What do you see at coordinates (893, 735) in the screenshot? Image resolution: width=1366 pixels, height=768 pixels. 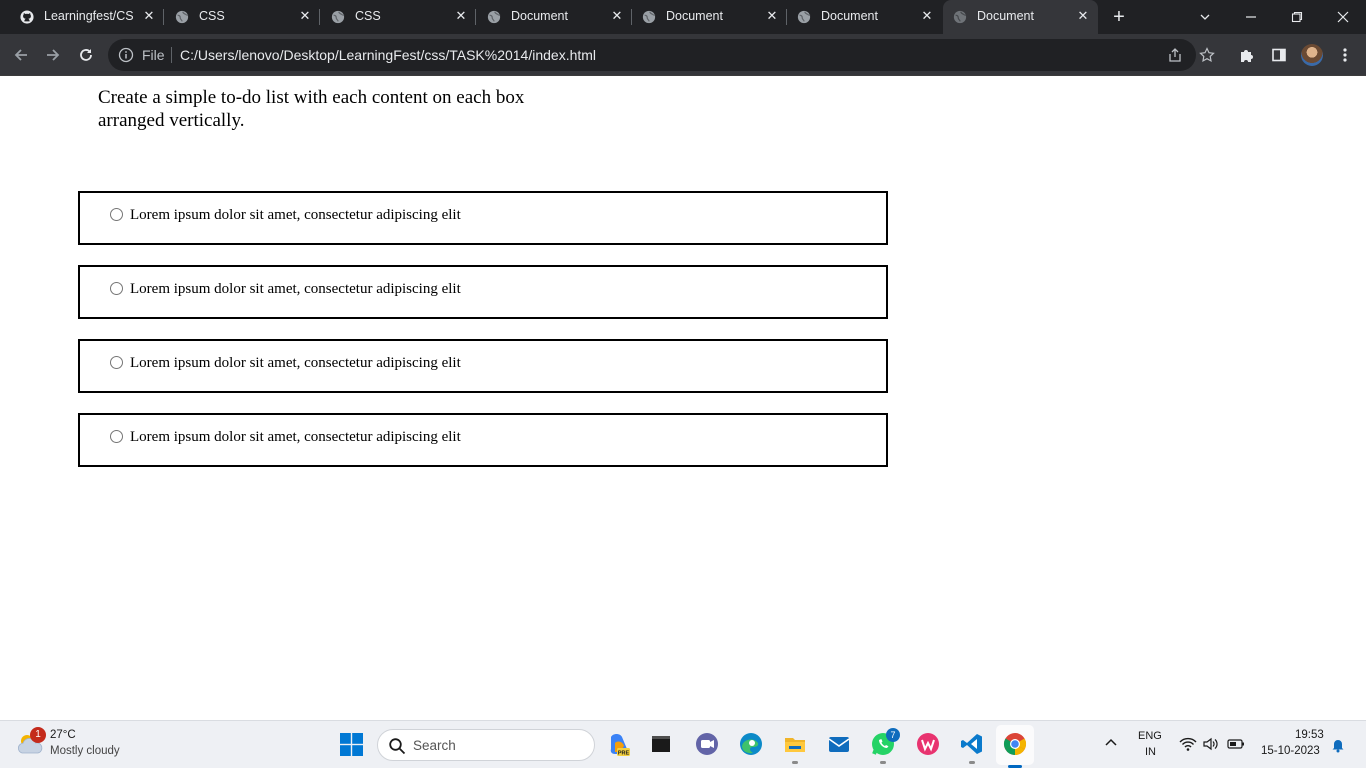 I see `notification-badge: 7` at bounding box center [893, 735].